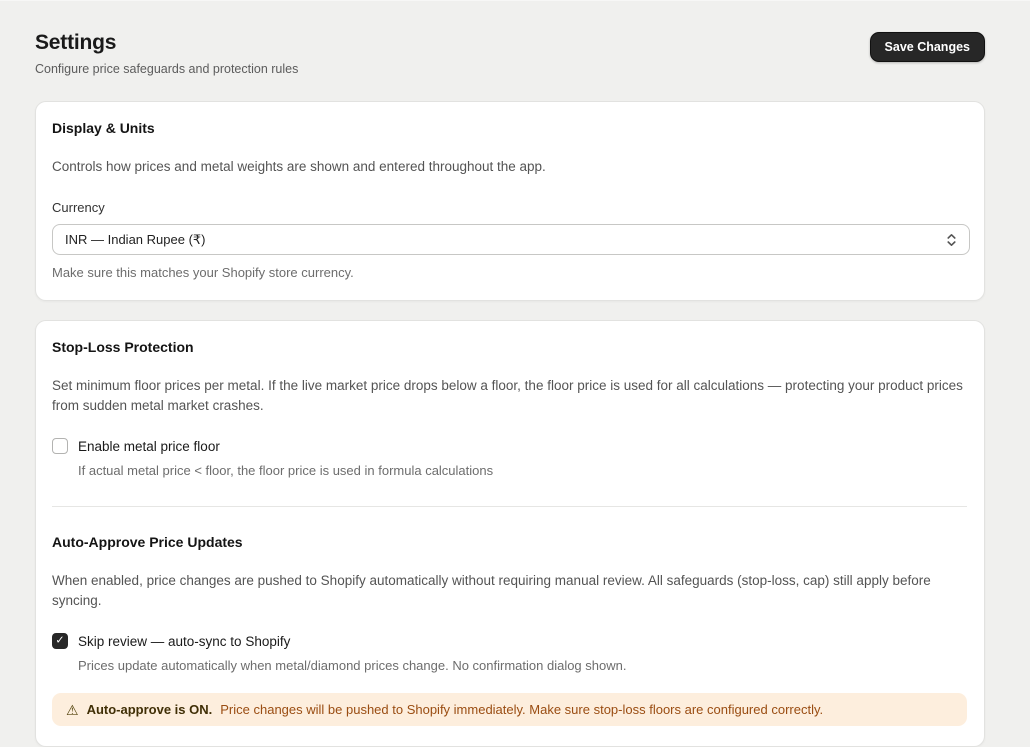  Describe the element at coordinates (149, 446) in the screenshot. I see `metal-price-floor-label: Enable metal price floor` at that location.